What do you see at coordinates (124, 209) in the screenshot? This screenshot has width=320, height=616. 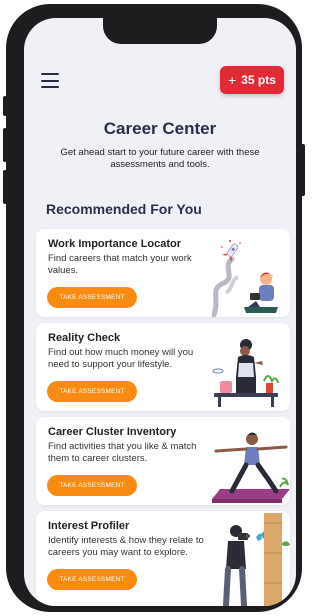 I see `section-heading: Recommended For You` at bounding box center [124, 209].